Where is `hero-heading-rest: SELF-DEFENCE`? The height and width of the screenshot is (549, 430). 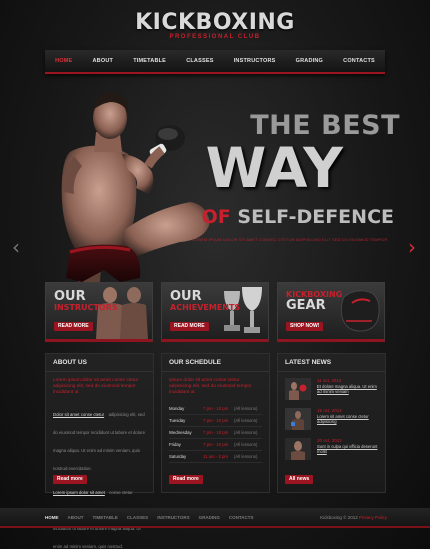 hero-heading-rest: SELF-DEFENCE is located at coordinates (315, 217).